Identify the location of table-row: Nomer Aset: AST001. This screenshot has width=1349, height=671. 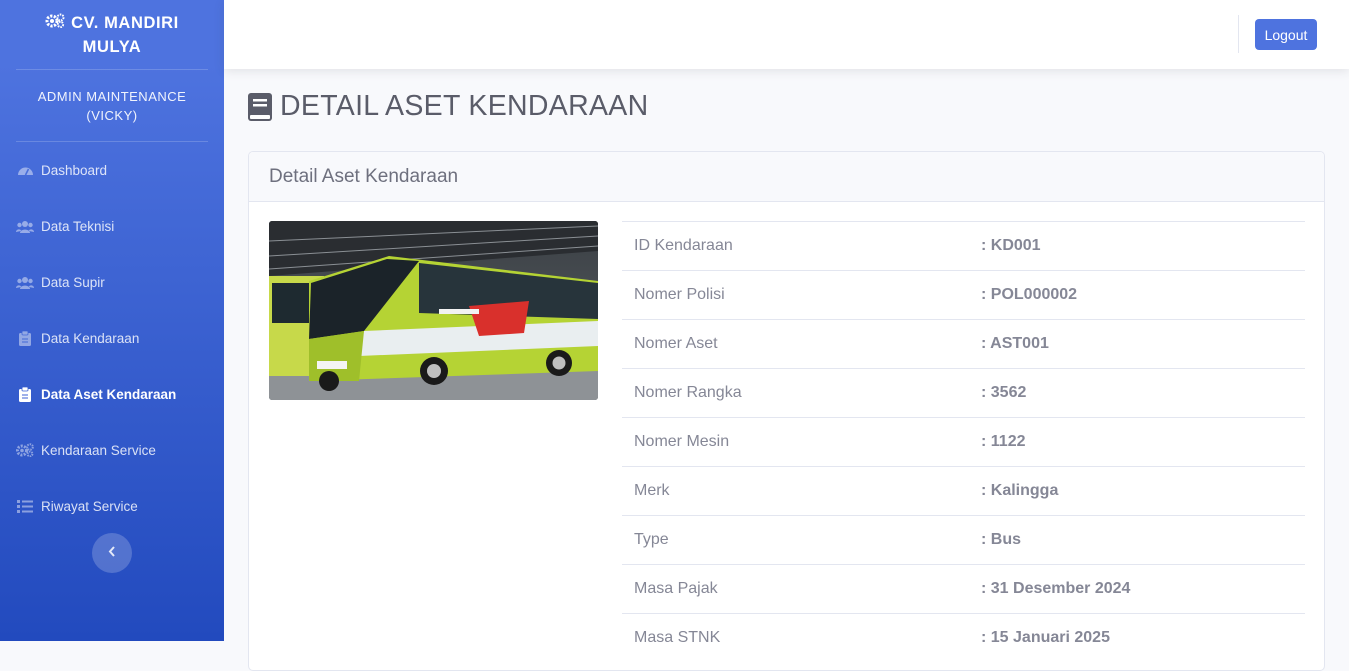
(963, 344).